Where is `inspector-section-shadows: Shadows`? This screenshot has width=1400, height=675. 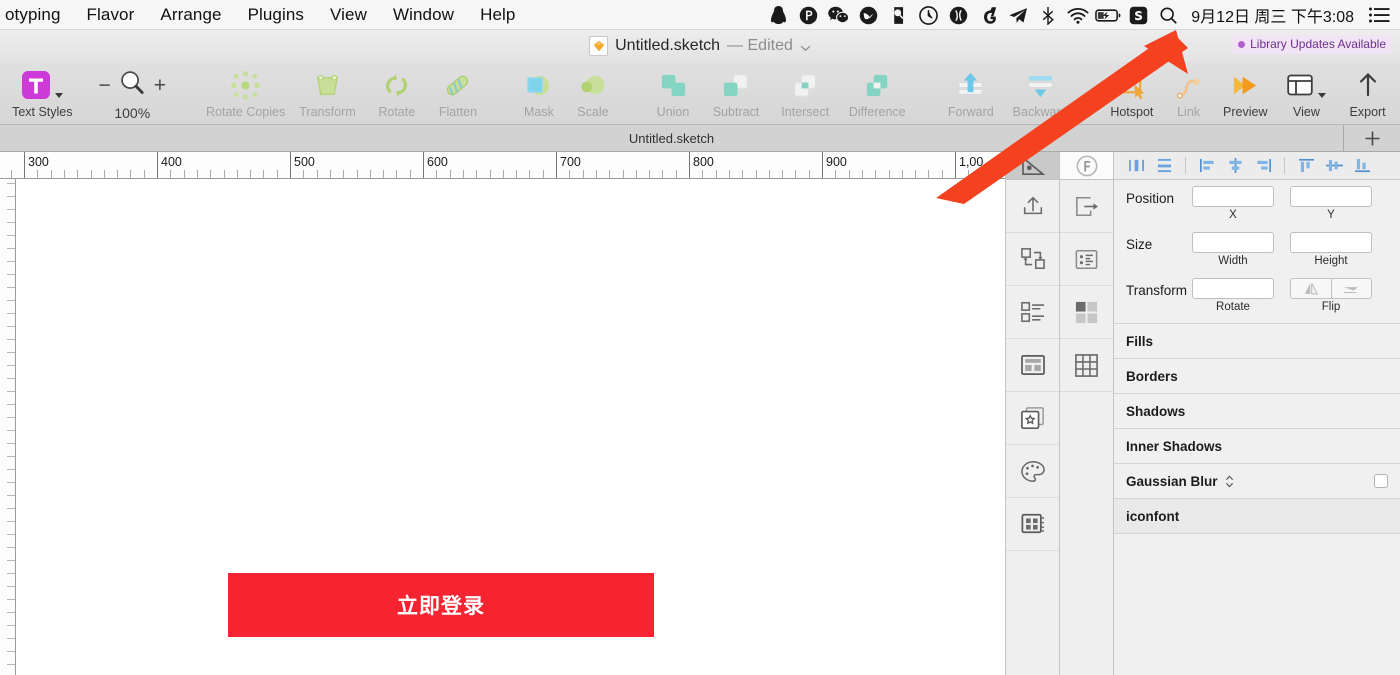 inspector-section-shadows: Shadows is located at coordinates (1257, 410).